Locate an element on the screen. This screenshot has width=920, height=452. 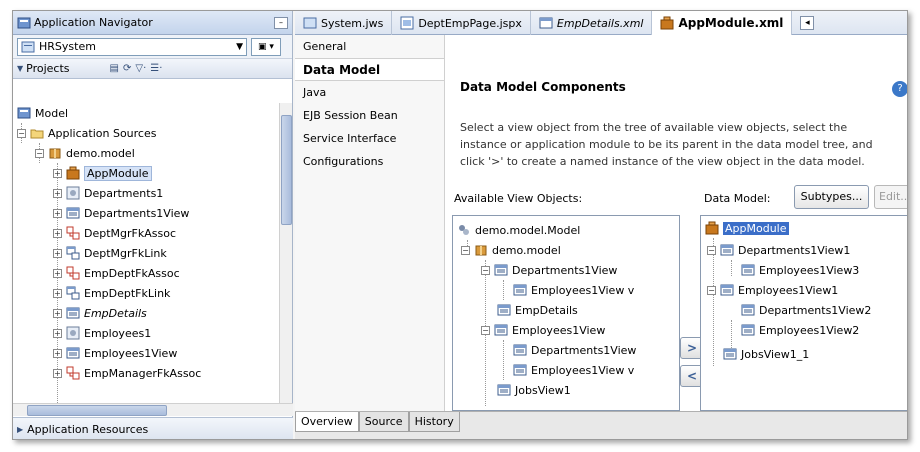
application-resources-panel: ▶ Application Resources is located at coordinates (153, 428).